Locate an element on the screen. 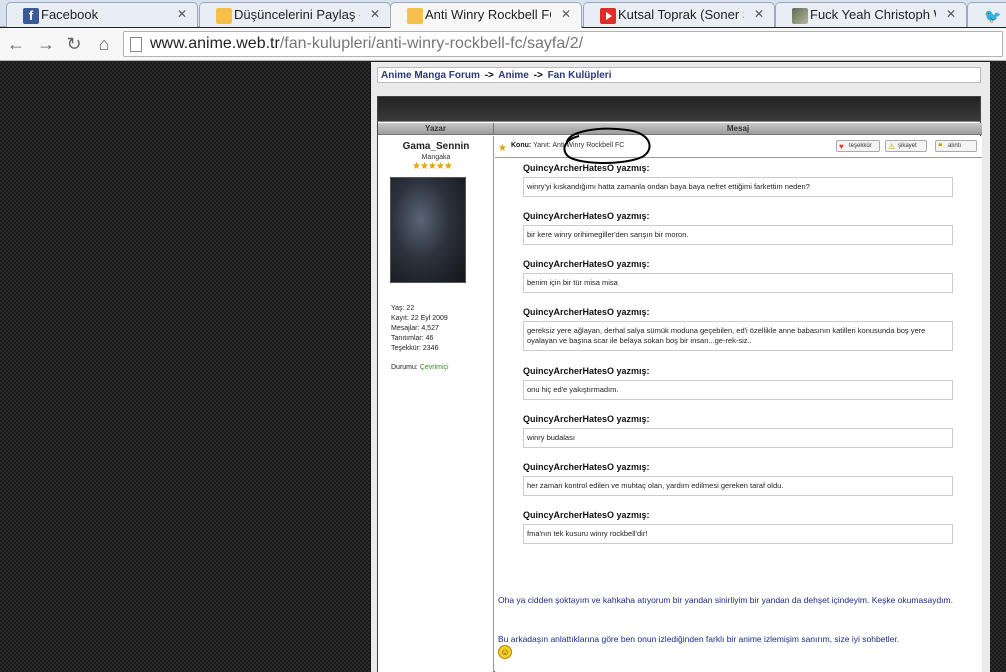 Image resolution: width=1006 pixels, height=672 pixels. report-button: ⚠ şikayet is located at coordinates (906, 146).